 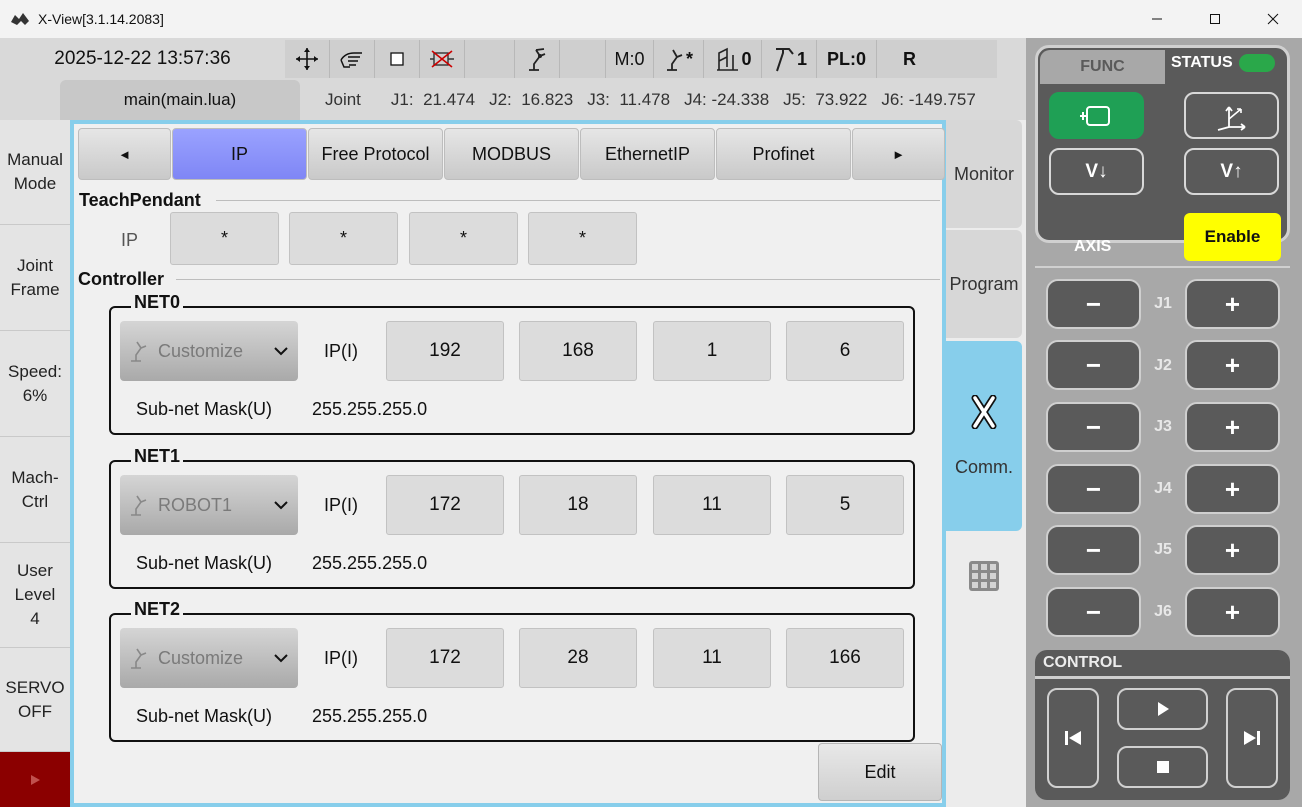 What do you see at coordinates (1096, 115) in the screenshot?
I see `func-mode-button` at bounding box center [1096, 115].